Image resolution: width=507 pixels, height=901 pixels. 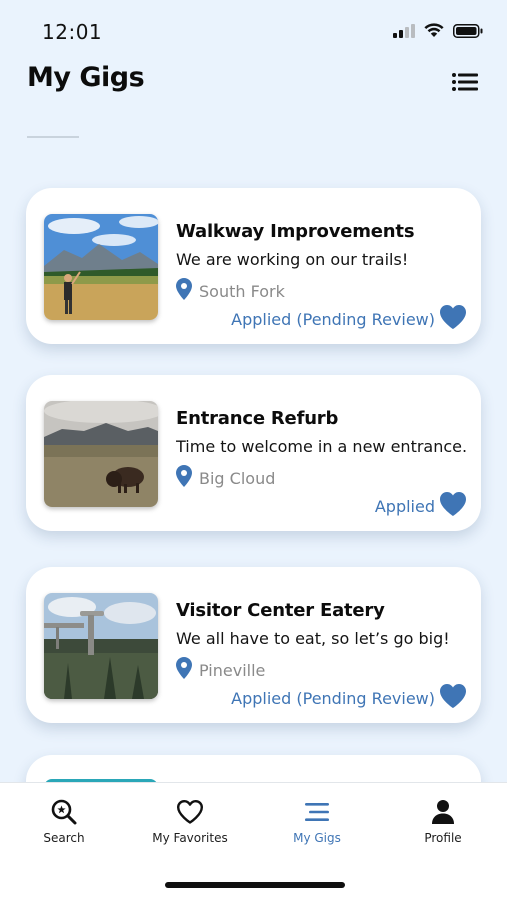 What do you see at coordinates (443, 838) in the screenshot?
I see `tab-label: Profile` at bounding box center [443, 838].